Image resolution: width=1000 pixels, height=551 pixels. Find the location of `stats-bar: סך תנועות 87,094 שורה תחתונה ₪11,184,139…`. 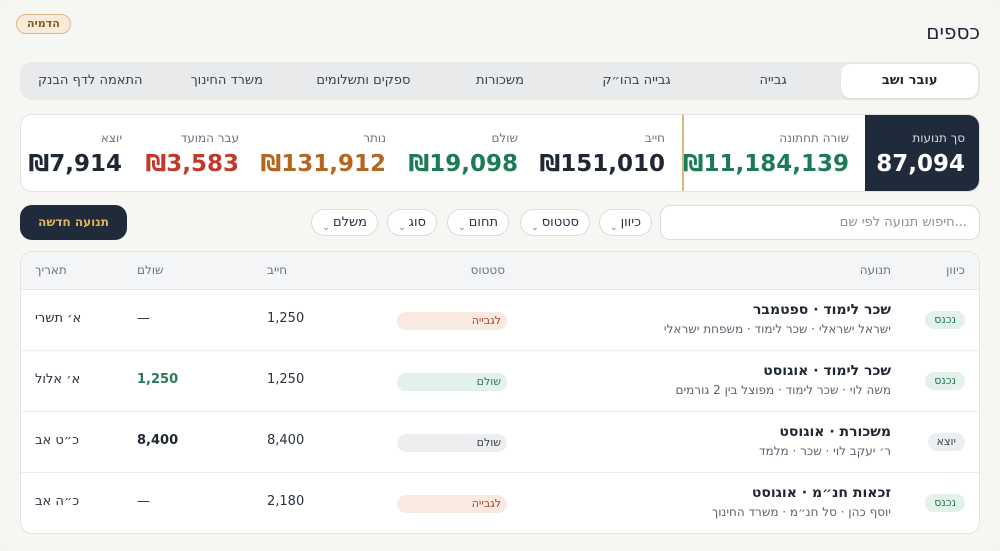

stats-bar: סך תנועות 87,094 שורה תחתונה ₪11,184,139… is located at coordinates (500, 153).